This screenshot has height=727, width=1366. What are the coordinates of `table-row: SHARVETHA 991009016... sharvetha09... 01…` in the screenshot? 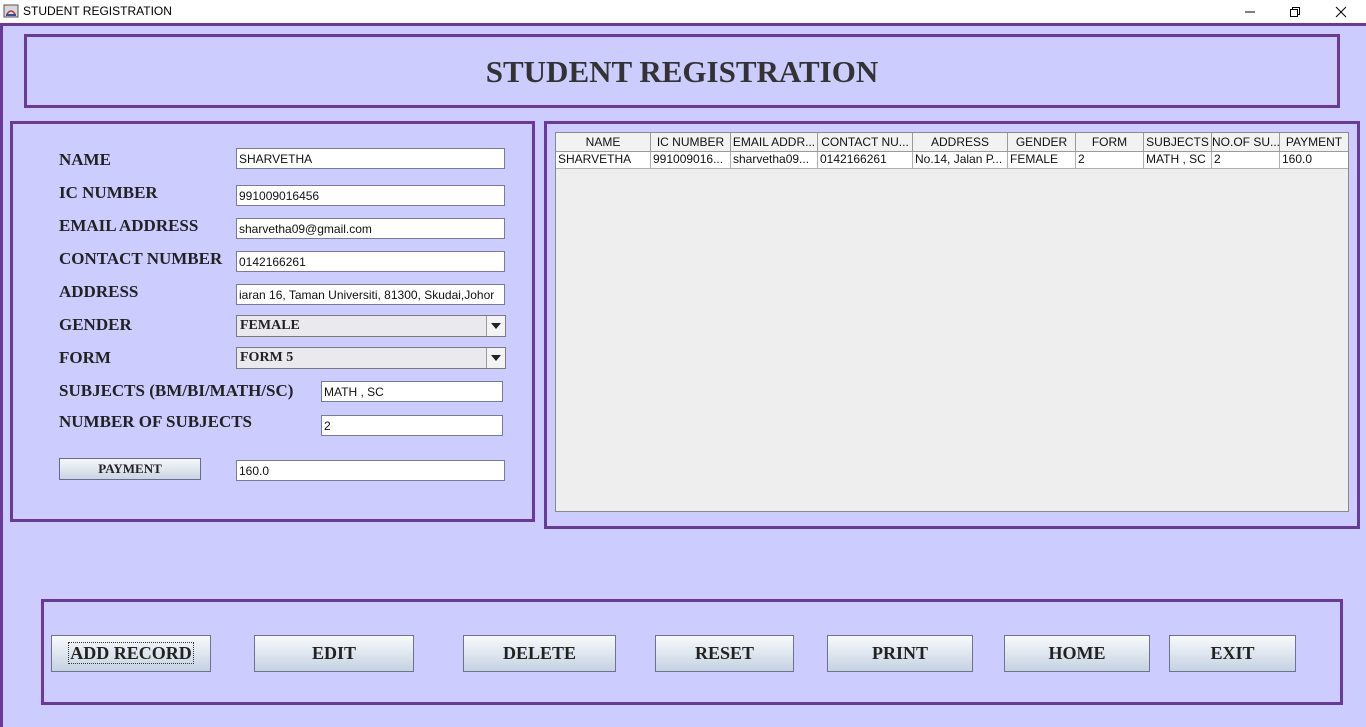 It's located at (952, 160).